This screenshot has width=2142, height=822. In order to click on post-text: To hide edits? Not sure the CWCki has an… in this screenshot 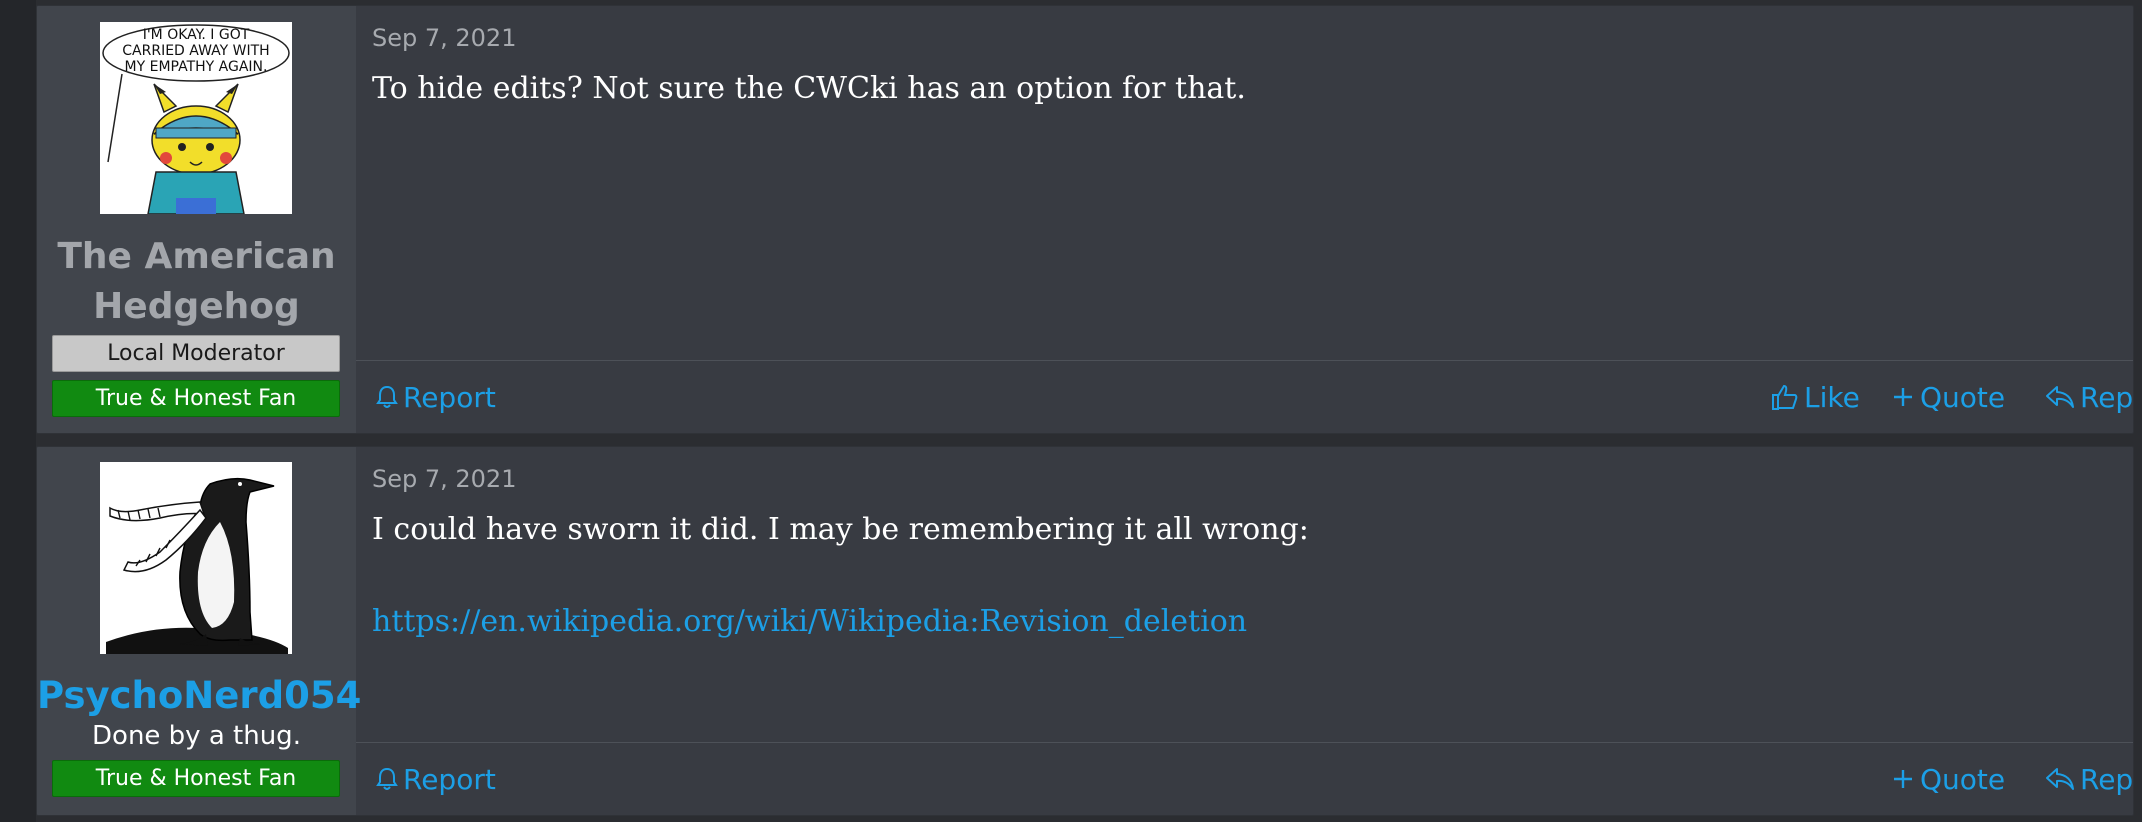, I will do `click(809, 88)`.